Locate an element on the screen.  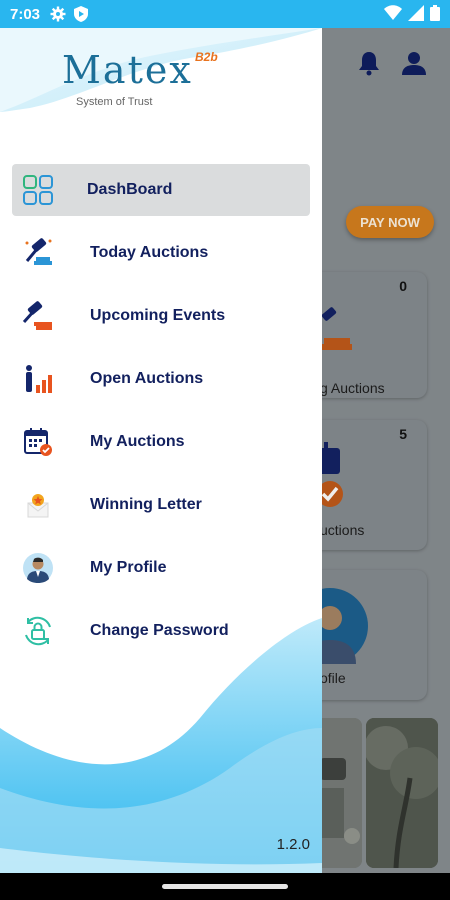
battery-icon is located at coordinates (435, 13).